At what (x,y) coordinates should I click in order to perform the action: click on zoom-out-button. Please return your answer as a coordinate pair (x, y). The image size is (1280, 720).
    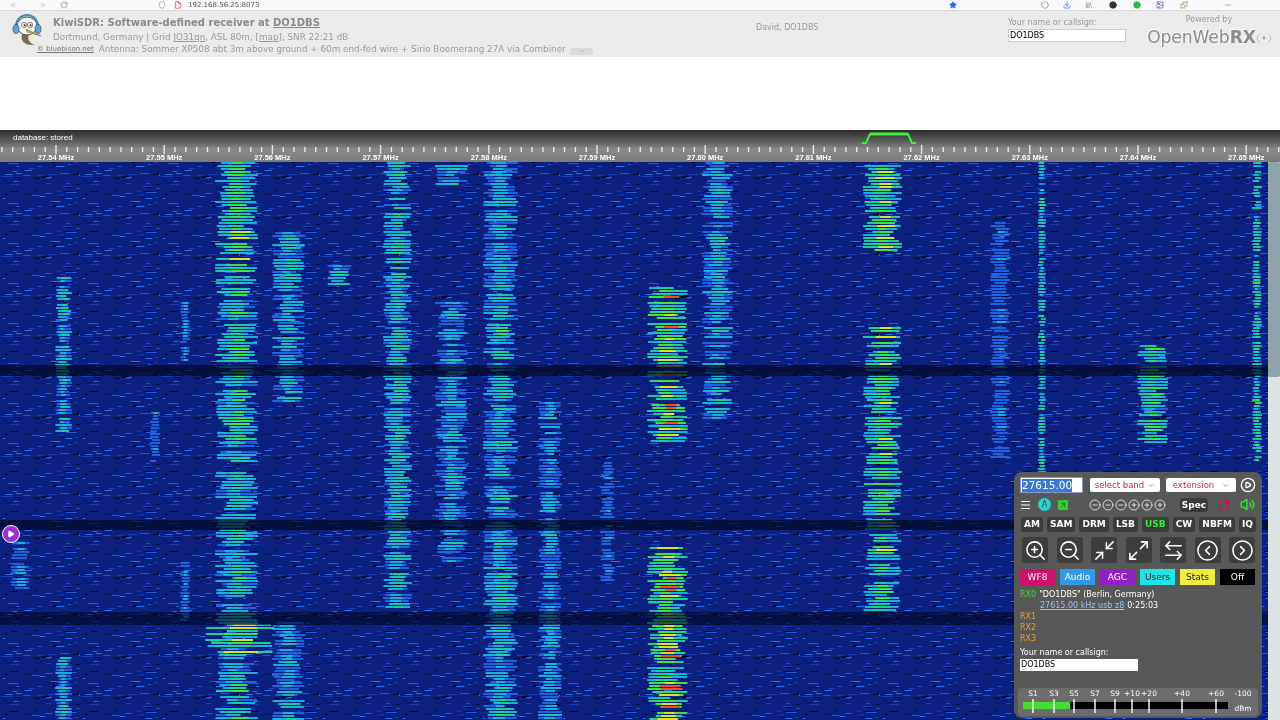
    Looking at the image, I should click on (1069, 550).